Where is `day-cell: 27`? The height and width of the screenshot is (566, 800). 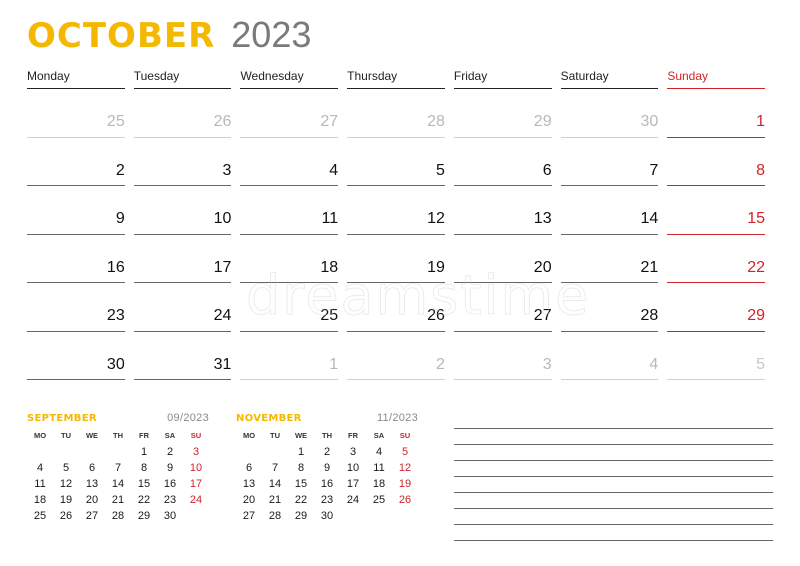
day-cell: 27 is located at coordinates (502, 307).